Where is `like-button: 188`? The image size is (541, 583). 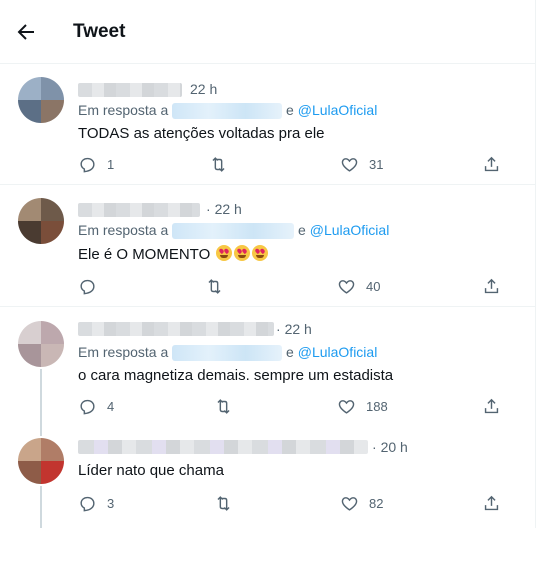
like-button: 188 is located at coordinates (362, 406).